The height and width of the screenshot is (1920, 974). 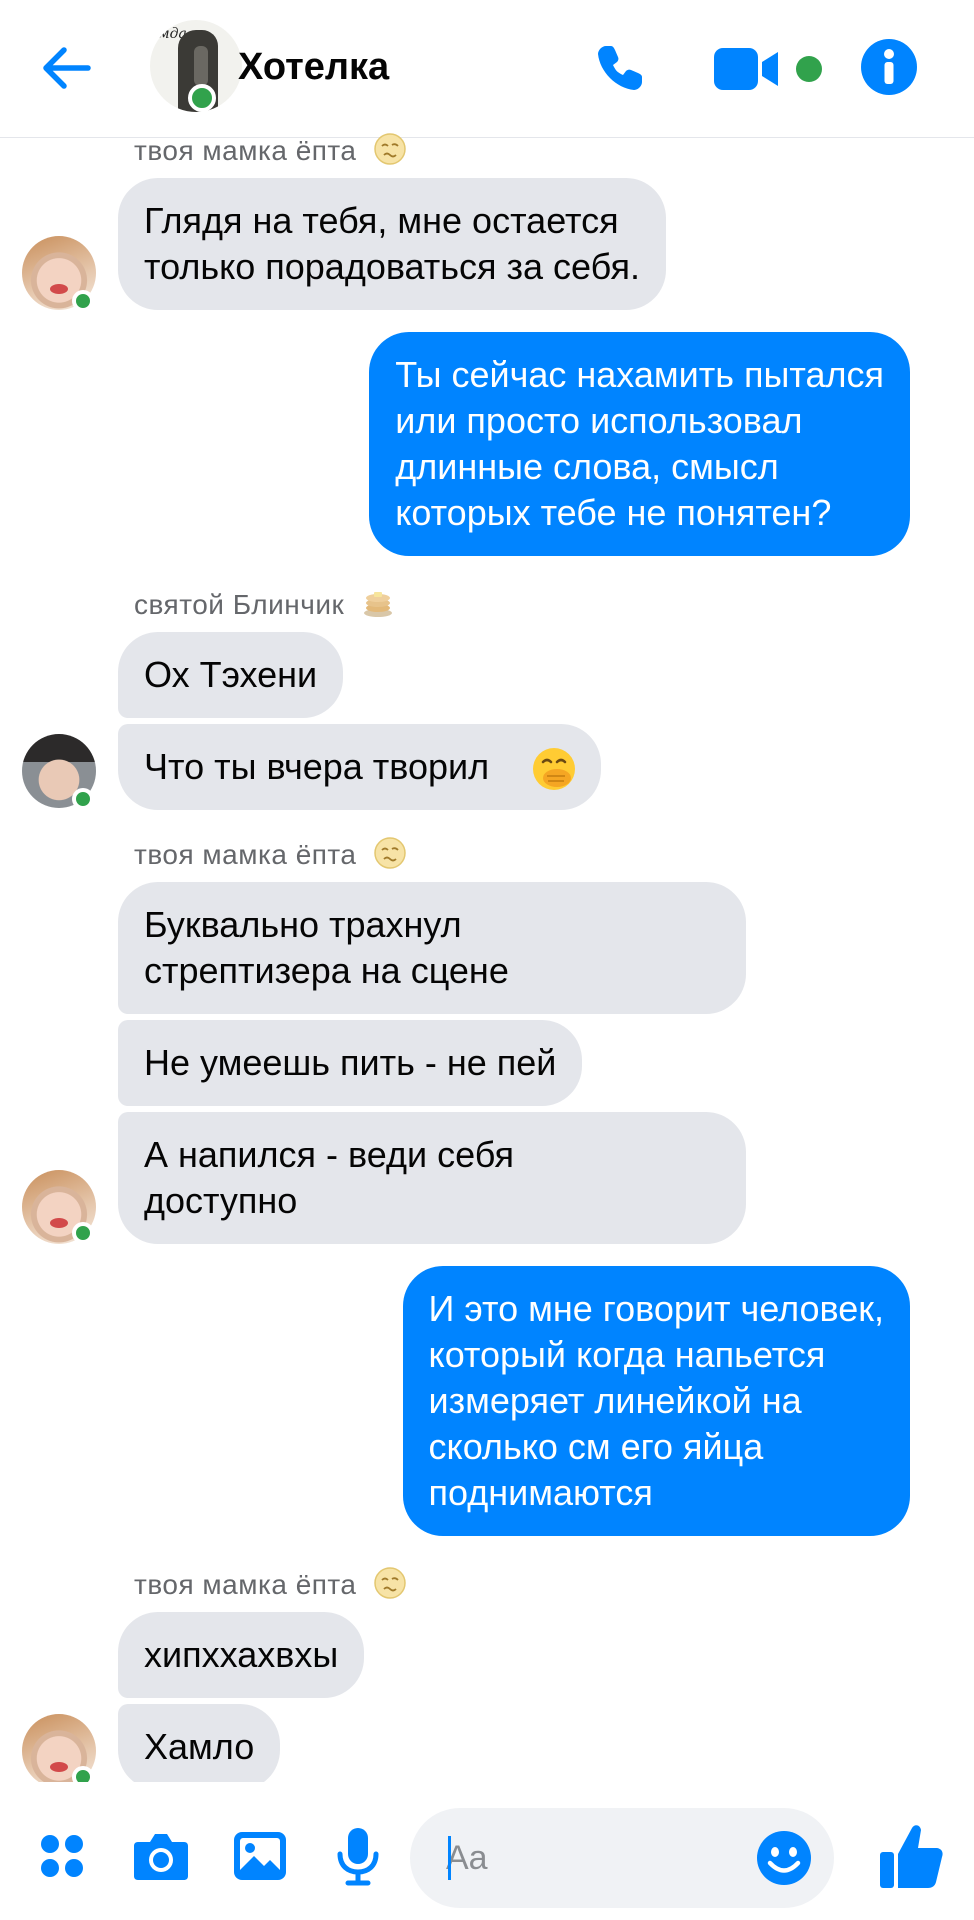 I want to click on camera-icon, so click(x=161, y=1856).